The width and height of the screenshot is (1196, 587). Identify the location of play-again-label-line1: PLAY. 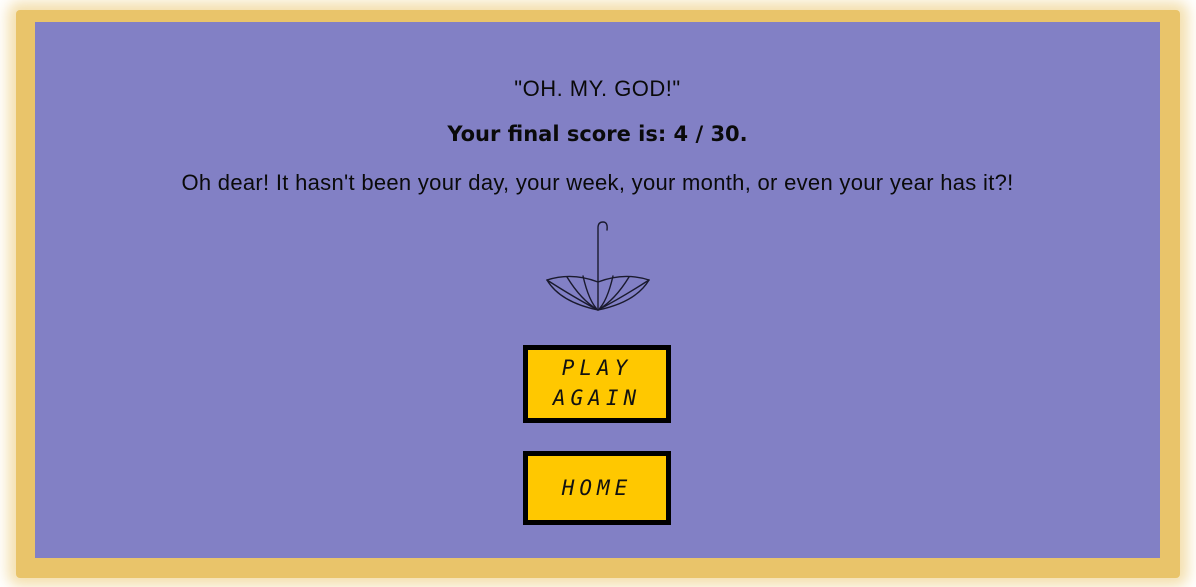
(597, 368).